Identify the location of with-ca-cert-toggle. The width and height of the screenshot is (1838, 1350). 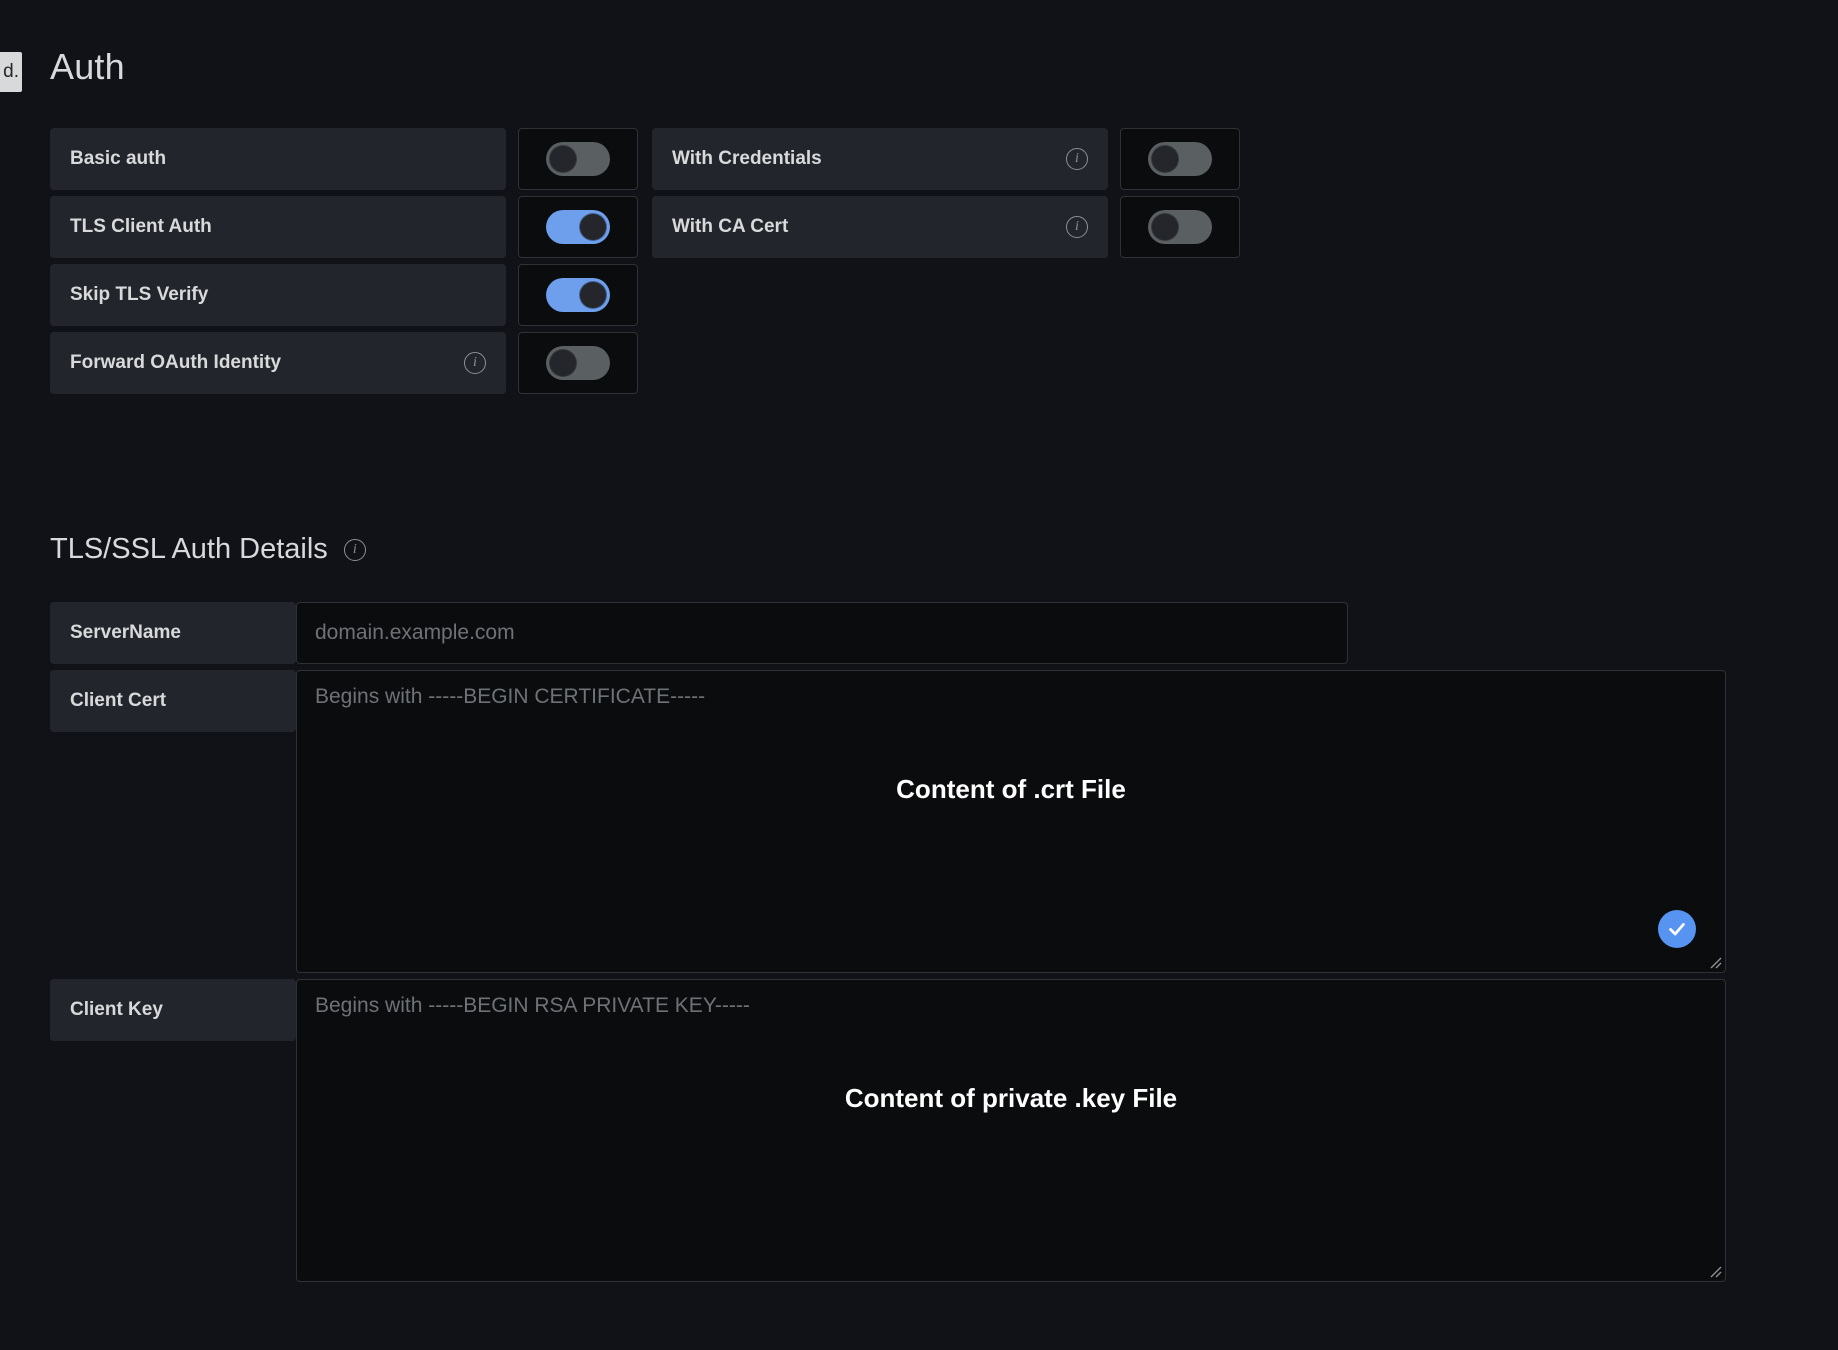
(1180, 227).